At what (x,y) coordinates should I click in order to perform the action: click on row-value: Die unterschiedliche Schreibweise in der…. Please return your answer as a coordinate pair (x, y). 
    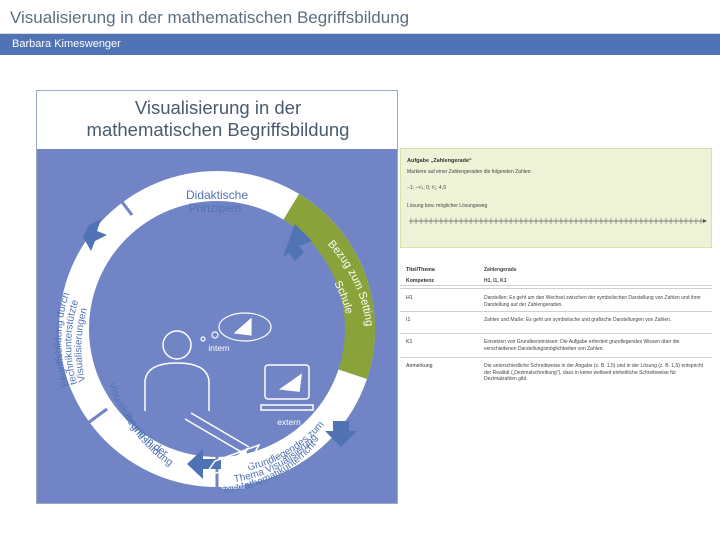
    Looking at the image, I should click on (594, 372).